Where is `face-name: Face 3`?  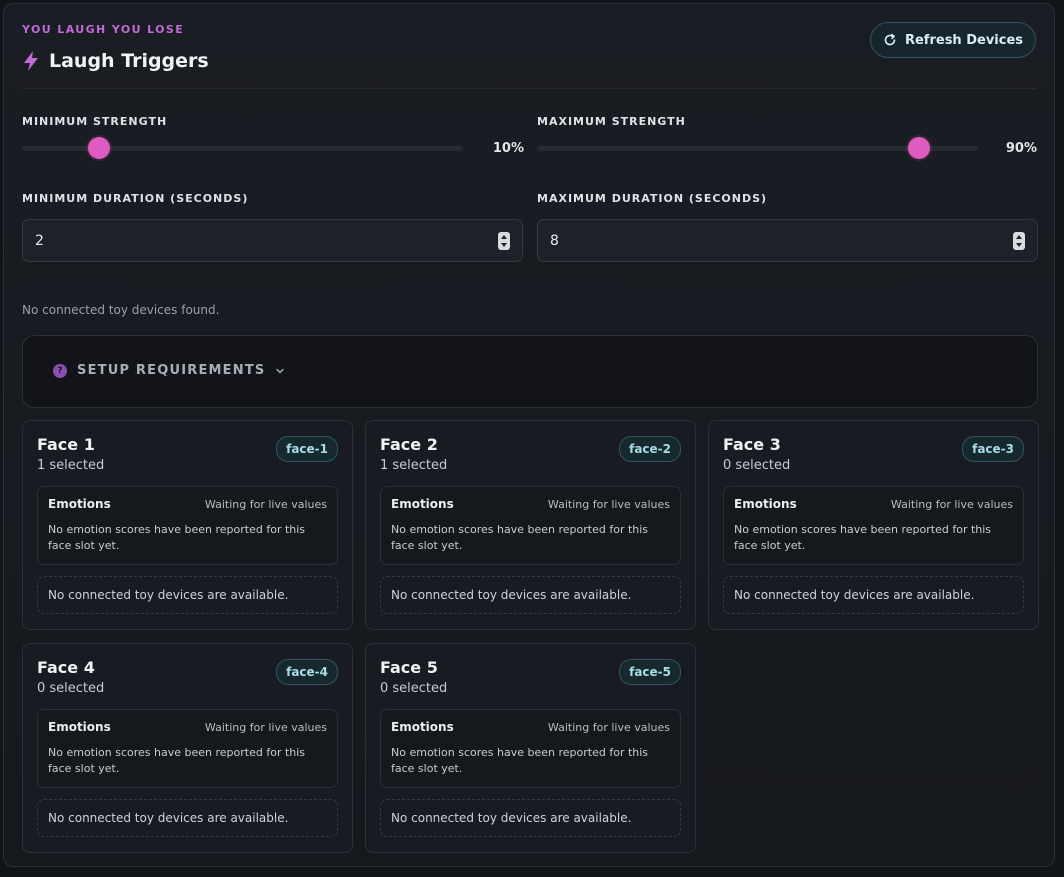 face-name: Face 3 is located at coordinates (752, 444).